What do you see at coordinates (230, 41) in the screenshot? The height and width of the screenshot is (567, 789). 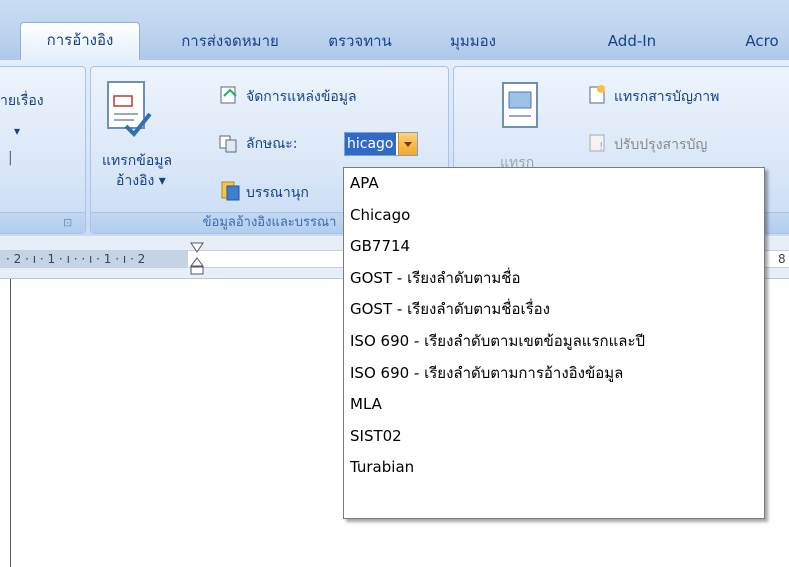 I see `tab-mailings: การส่งจดหมาย` at bounding box center [230, 41].